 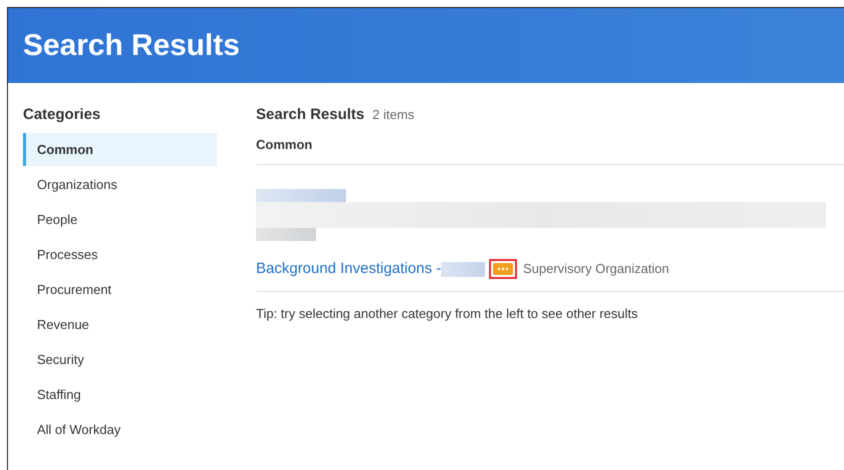 What do you see at coordinates (349, 269) in the screenshot?
I see `result-link: Background Investigations -` at bounding box center [349, 269].